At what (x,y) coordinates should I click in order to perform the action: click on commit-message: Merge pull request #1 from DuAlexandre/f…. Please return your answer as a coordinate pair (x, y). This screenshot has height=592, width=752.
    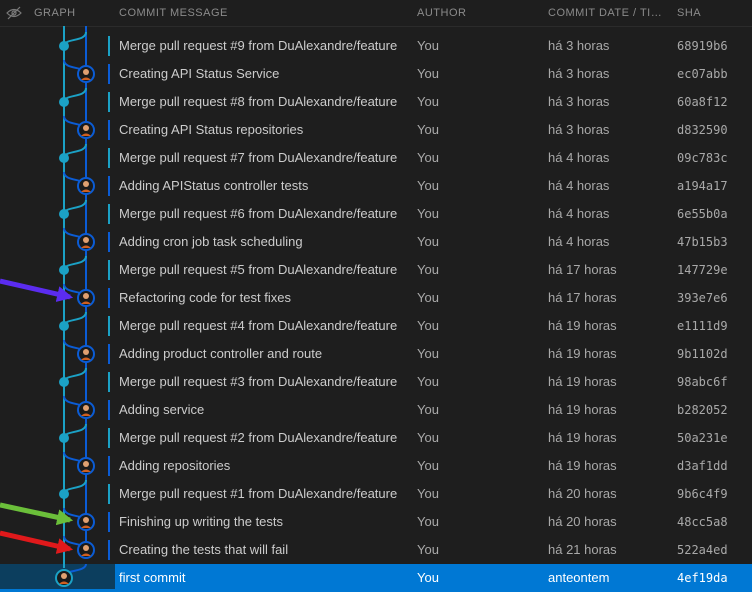
    Looking at the image, I should click on (258, 493).